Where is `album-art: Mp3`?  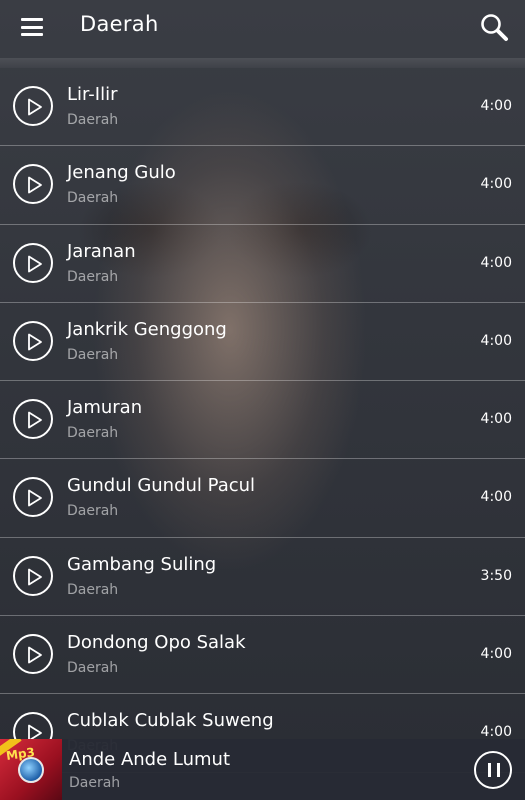
album-art: Mp3 is located at coordinates (31, 769).